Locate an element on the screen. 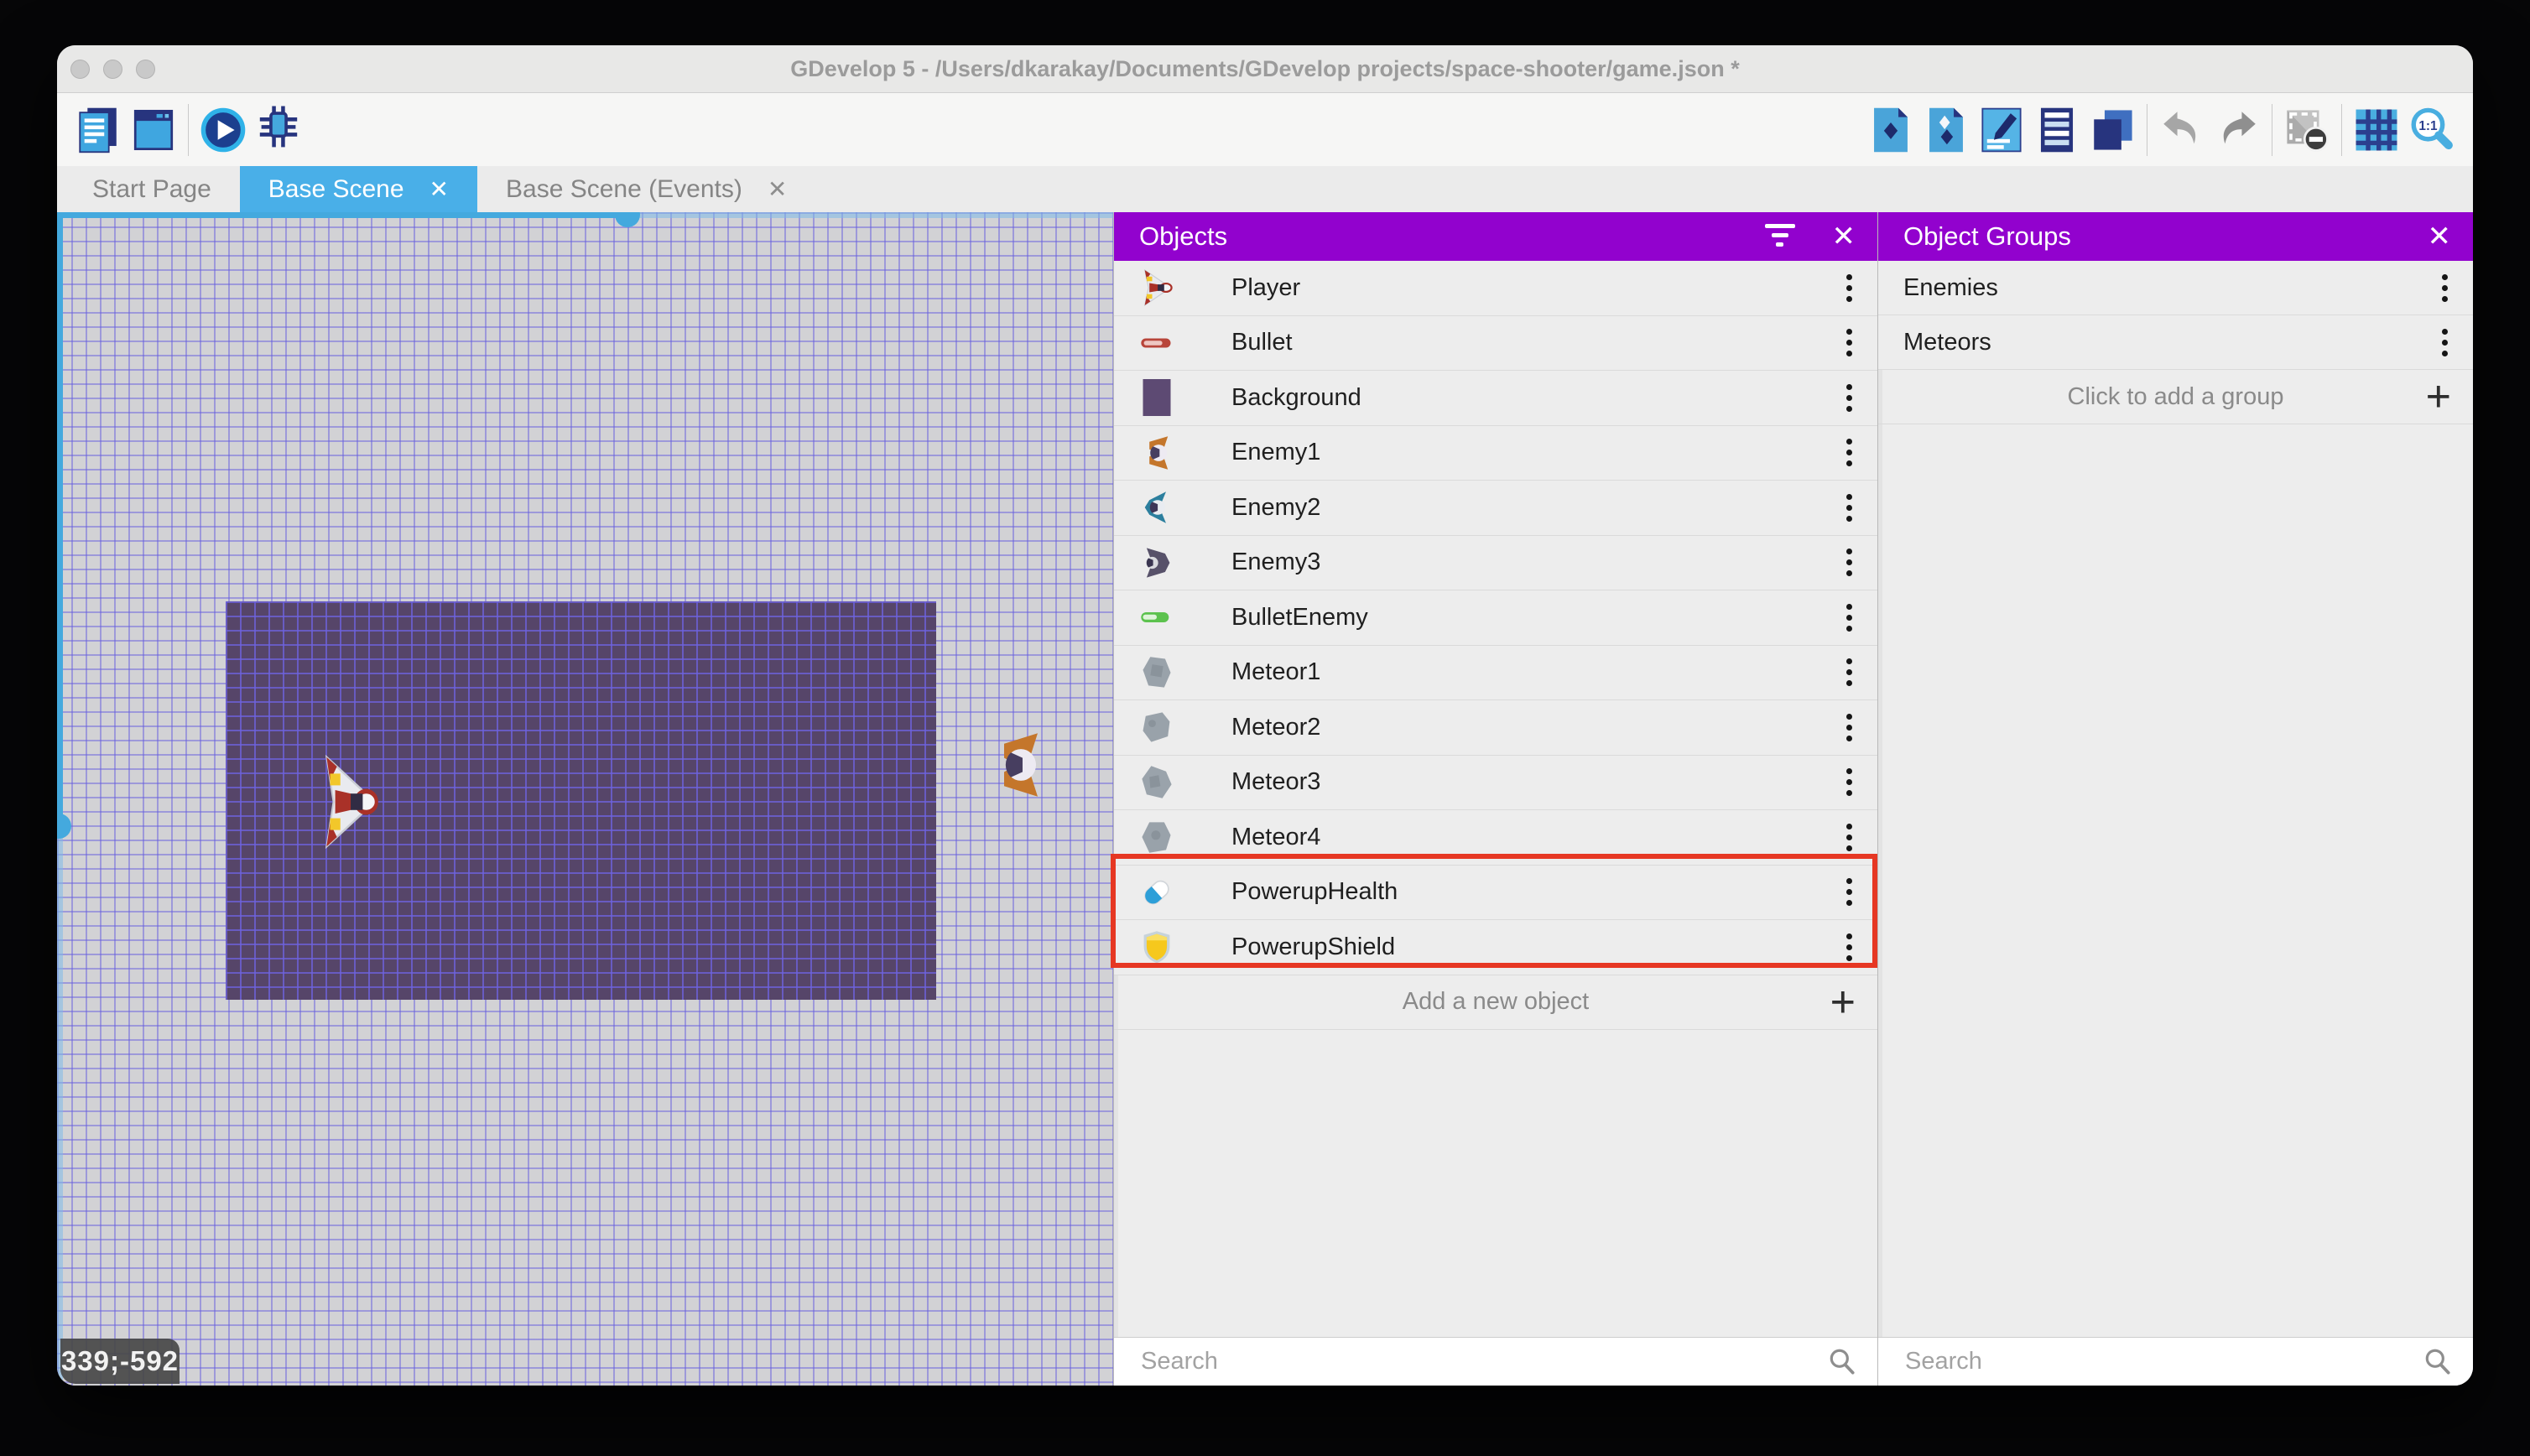  add-object-label: Add a new object is located at coordinates (1496, 1001).